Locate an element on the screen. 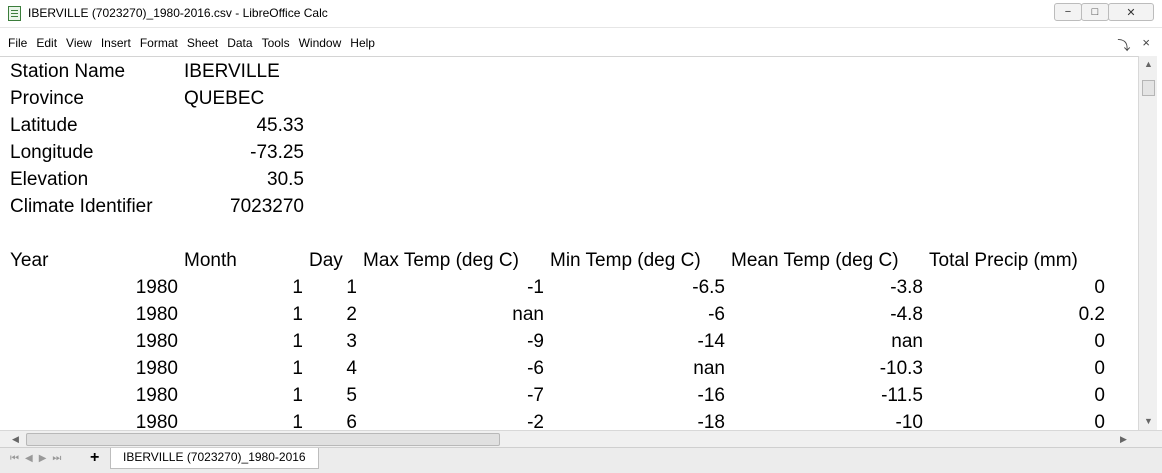 The width and height of the screenshot is (1162, 473). cell-day: 5 is located at coordinates (333, 396).